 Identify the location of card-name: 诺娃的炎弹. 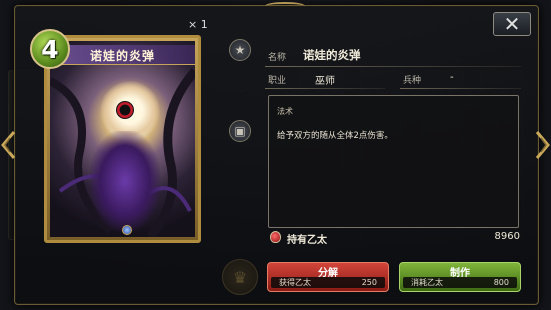
(123, 56).